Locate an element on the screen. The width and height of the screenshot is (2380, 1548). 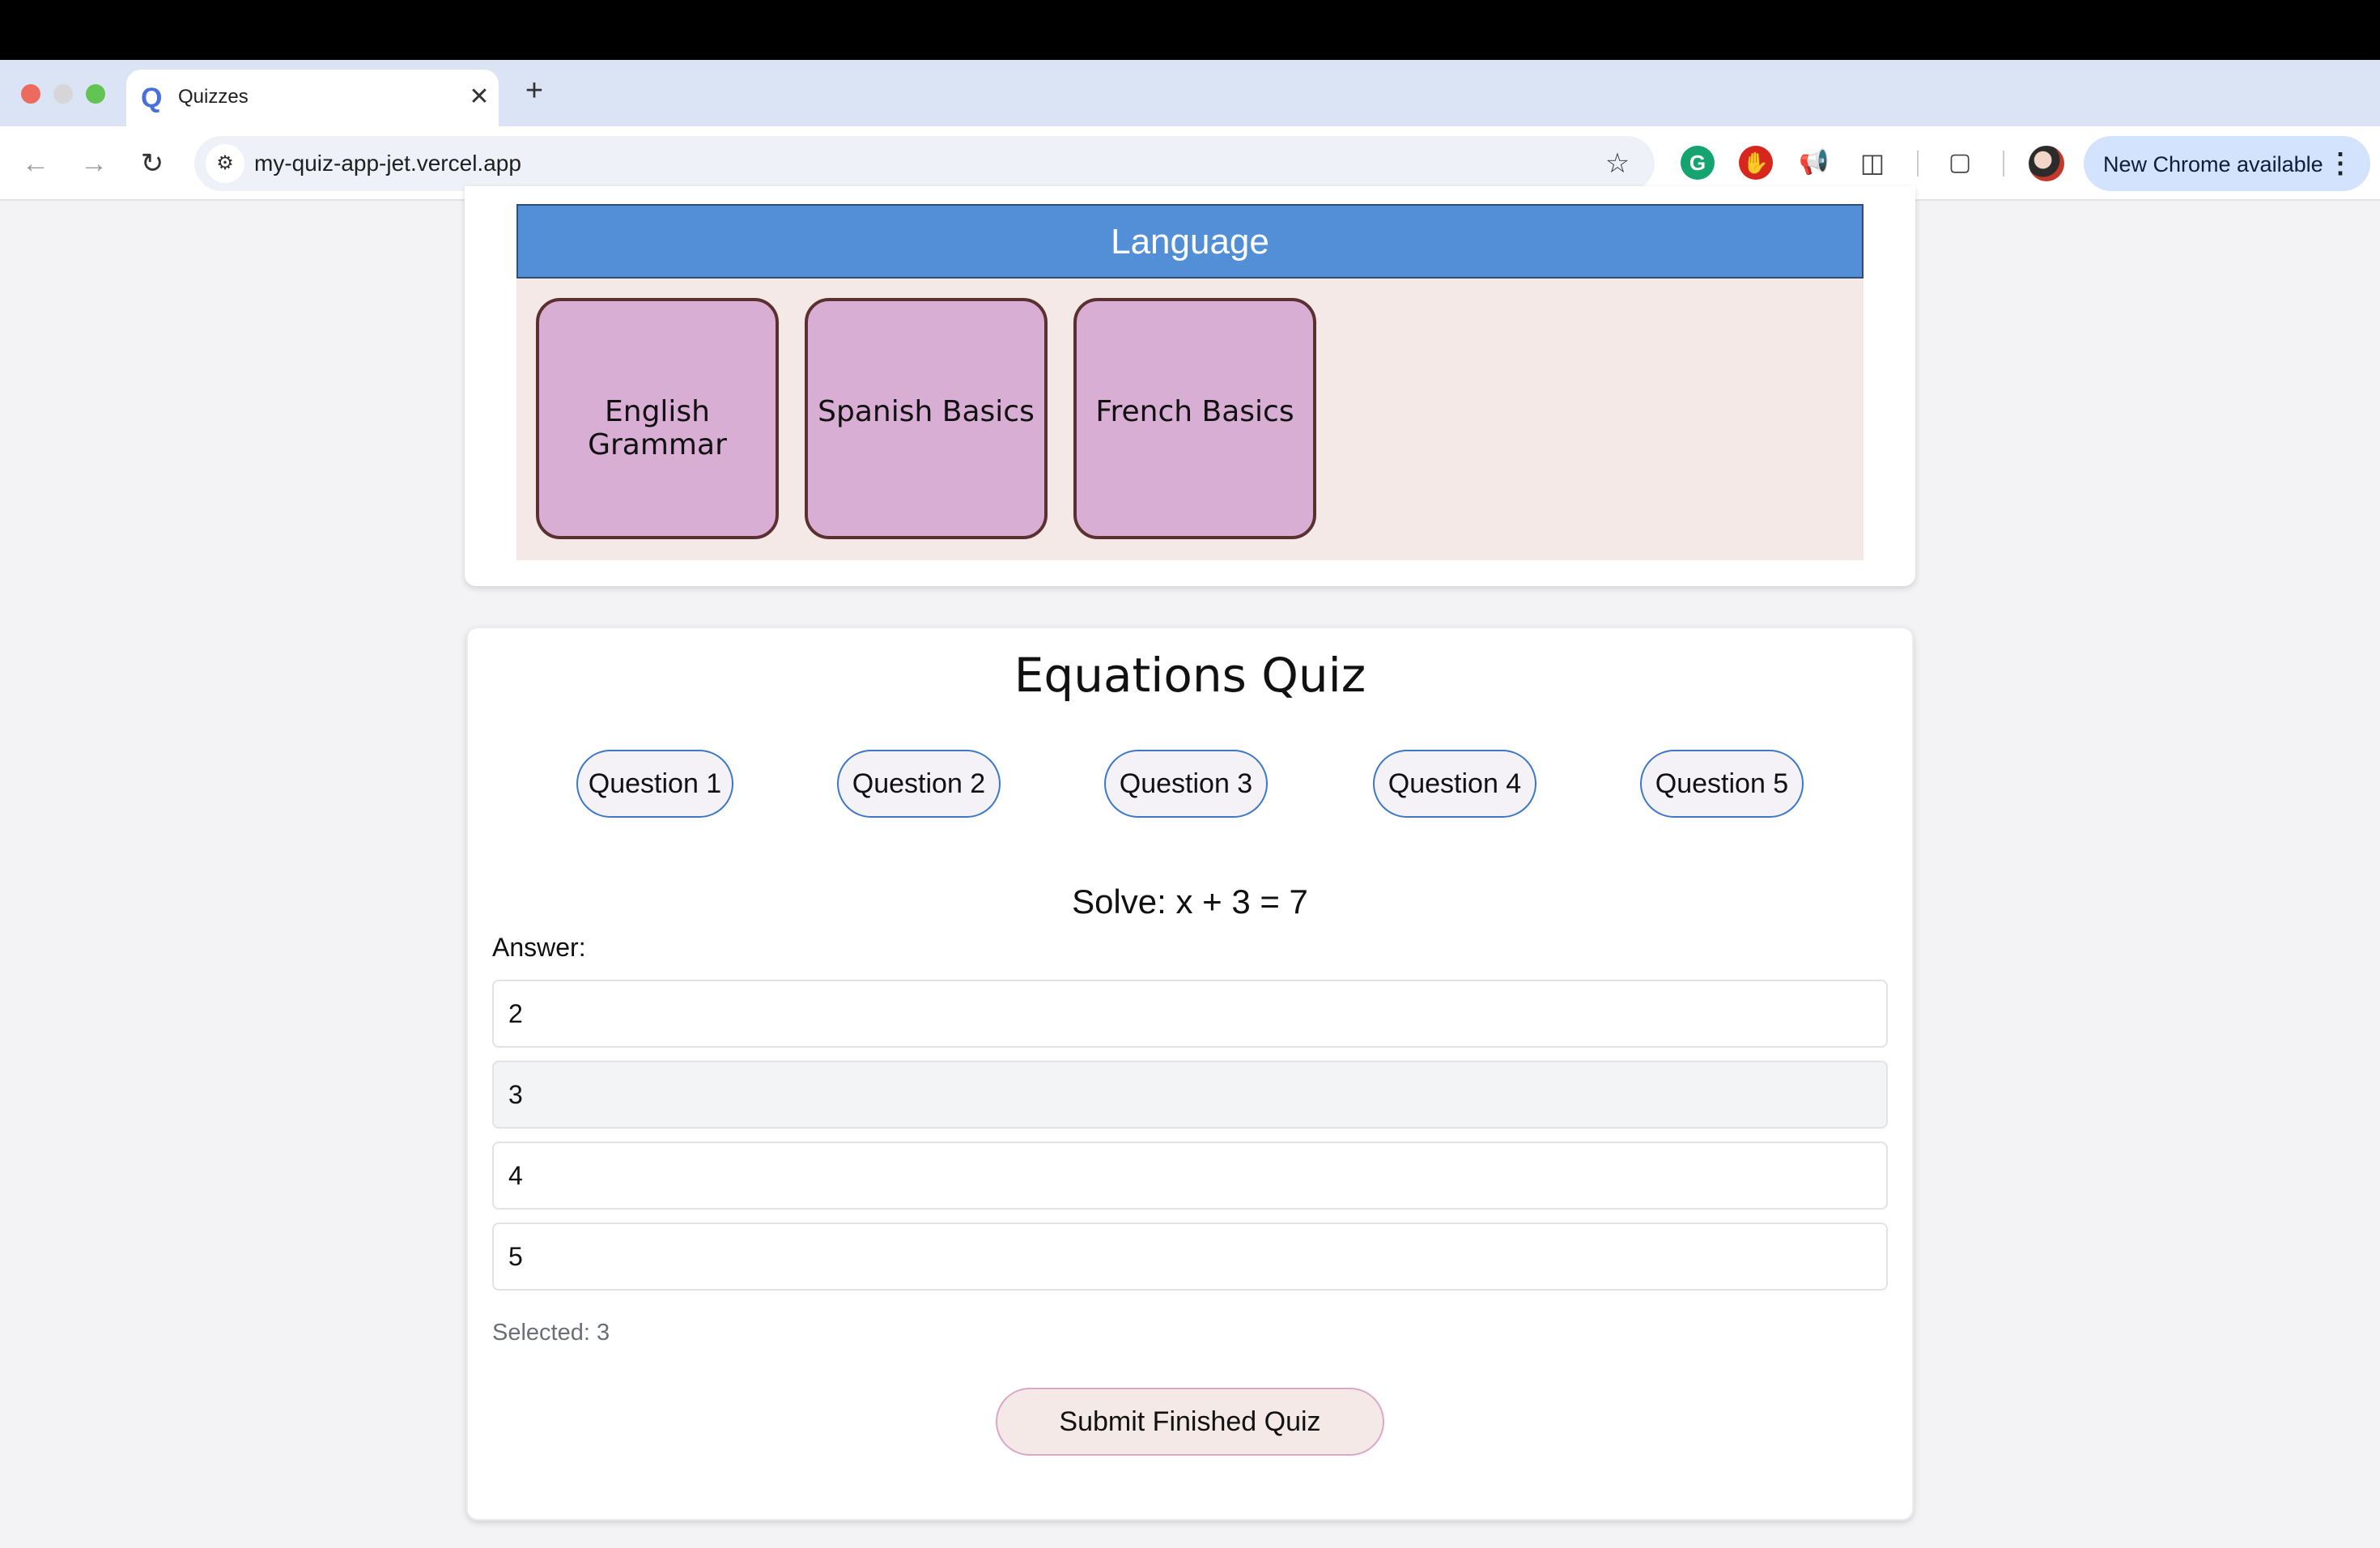
url-text: my-quiz-app-jet.vercel.app is located at coordinates (387, 164).